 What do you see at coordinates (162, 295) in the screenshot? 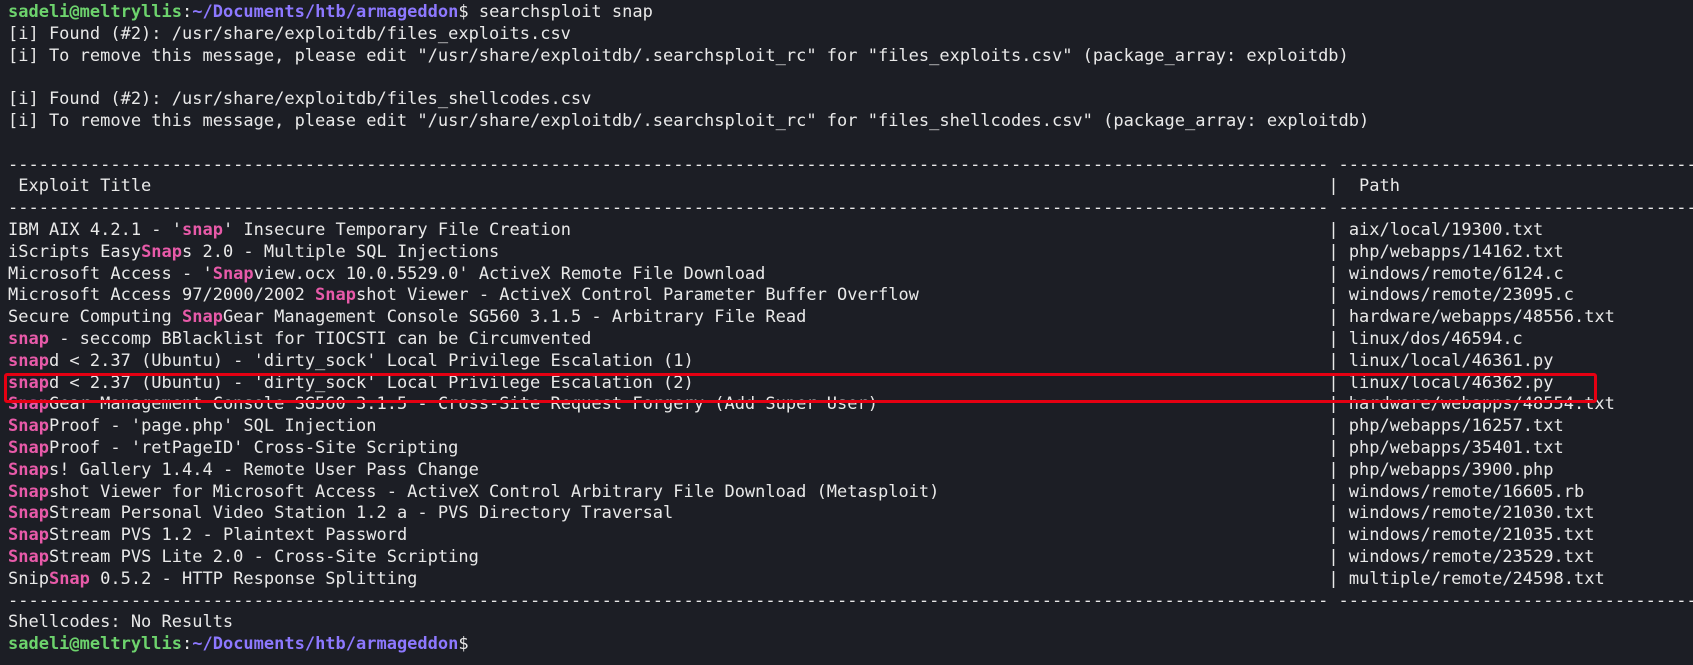
I see `row-title-prefix: Microsoft Access 97/2000/2002` at bounding box center [162, 295].